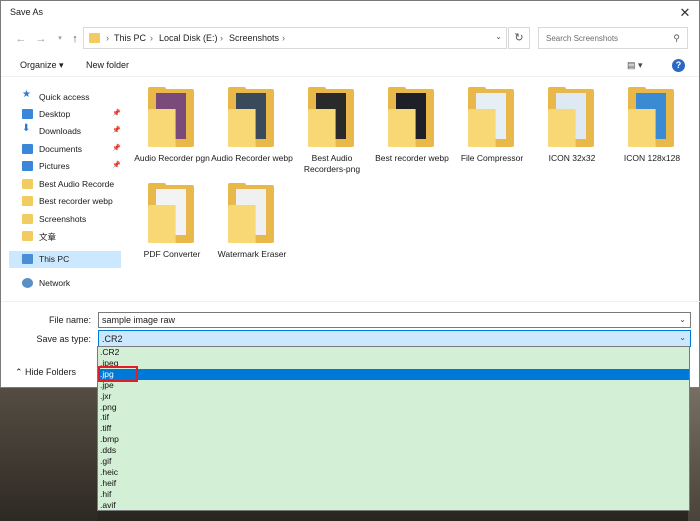 Image resolution: width=700 pixels, height=521 pixels. What do you see at coordinates (393, 407) in the screenshot?
I see `file-type-option: .png` at bounding box center [393, 407].